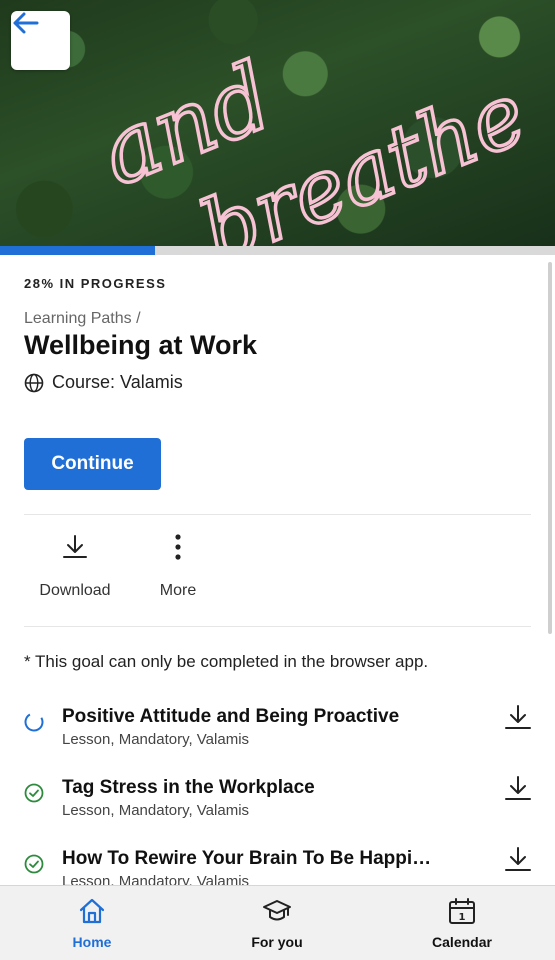  Describe the element at coordinates (277, 942) in the screenshot. I see `nav-label-for-you: For you` at that location.